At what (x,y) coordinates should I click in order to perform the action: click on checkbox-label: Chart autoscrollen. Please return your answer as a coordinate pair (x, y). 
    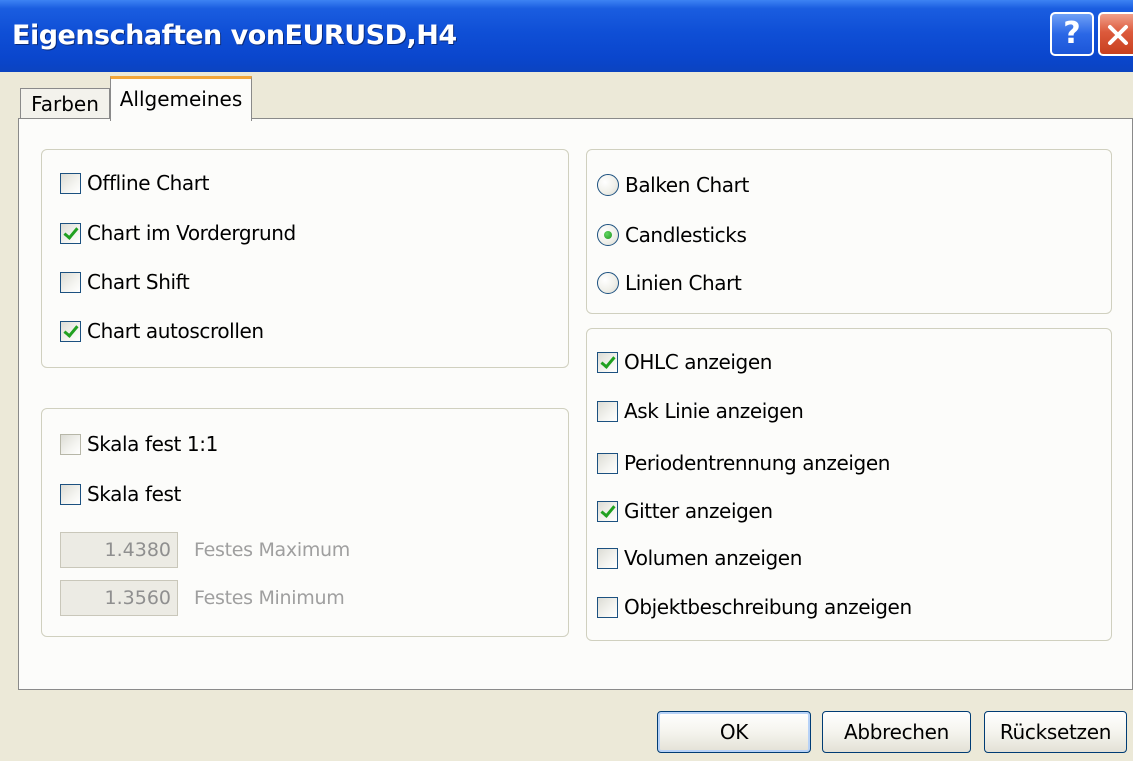
    Looking at the image, I should click on (175, 331).